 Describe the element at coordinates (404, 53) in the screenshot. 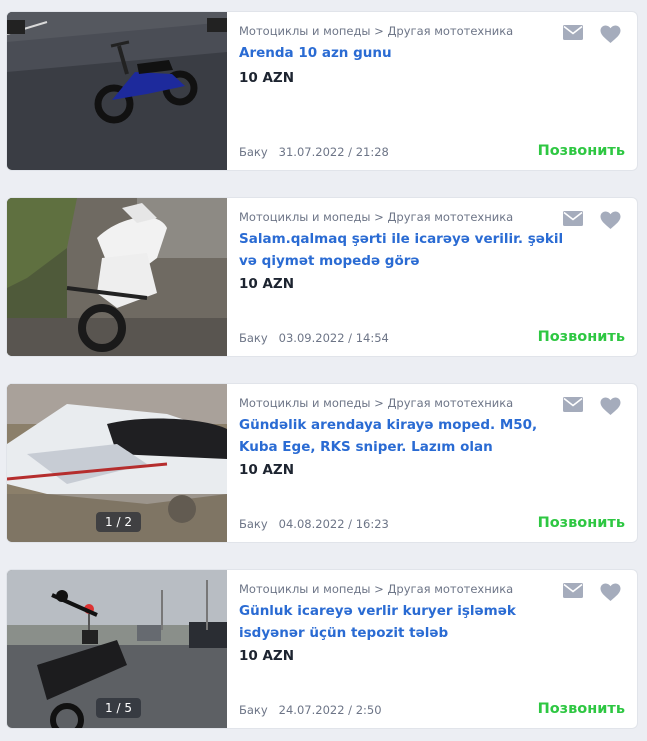

I see `listing-title: Arenda 10 azn gunu` at that location.